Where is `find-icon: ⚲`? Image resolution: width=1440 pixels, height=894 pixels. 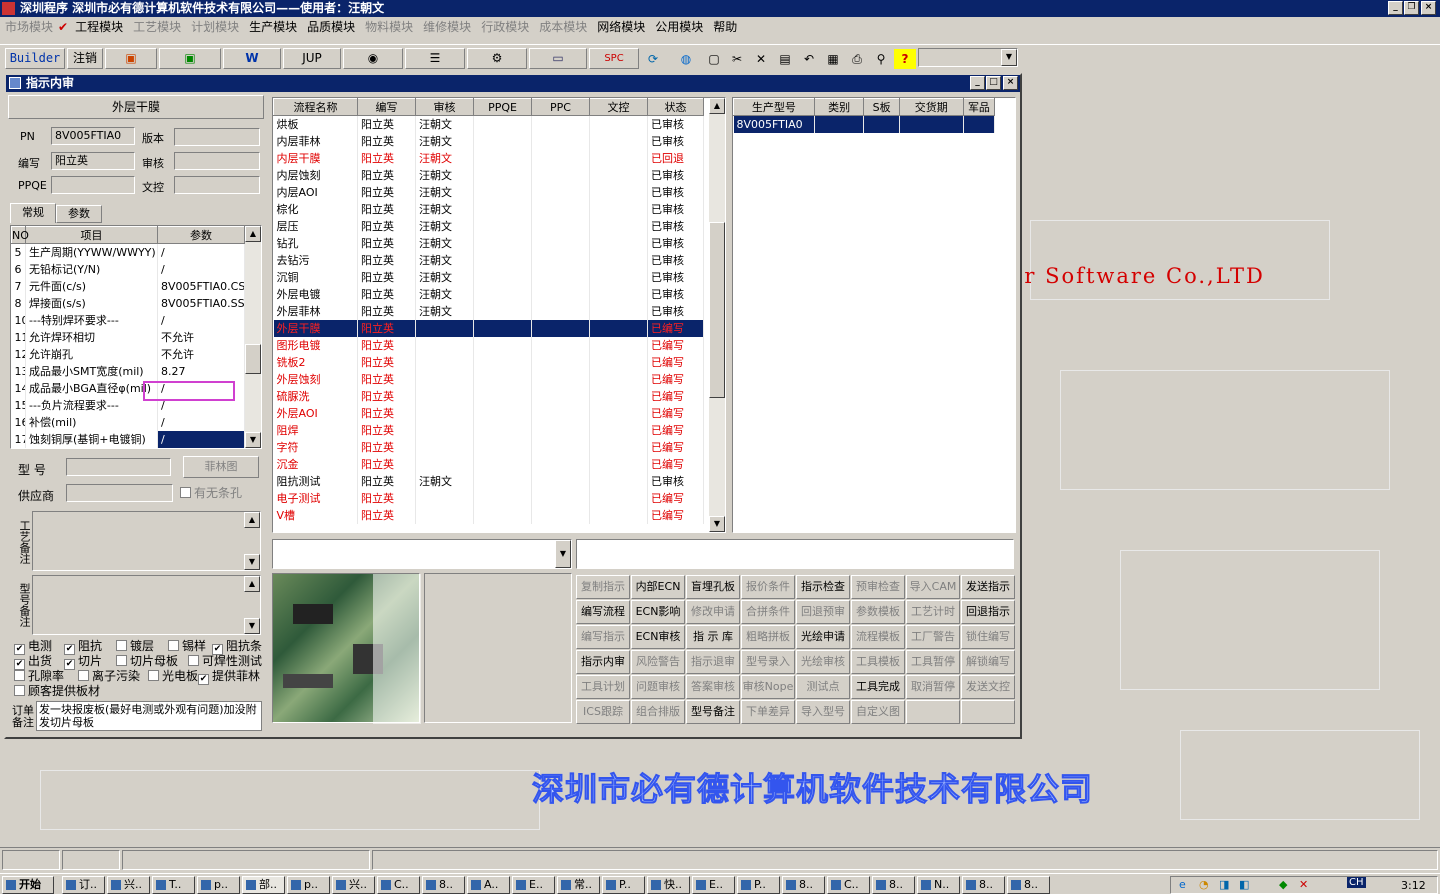 find-icon: ⚲ is located at coordinates (881, 59).